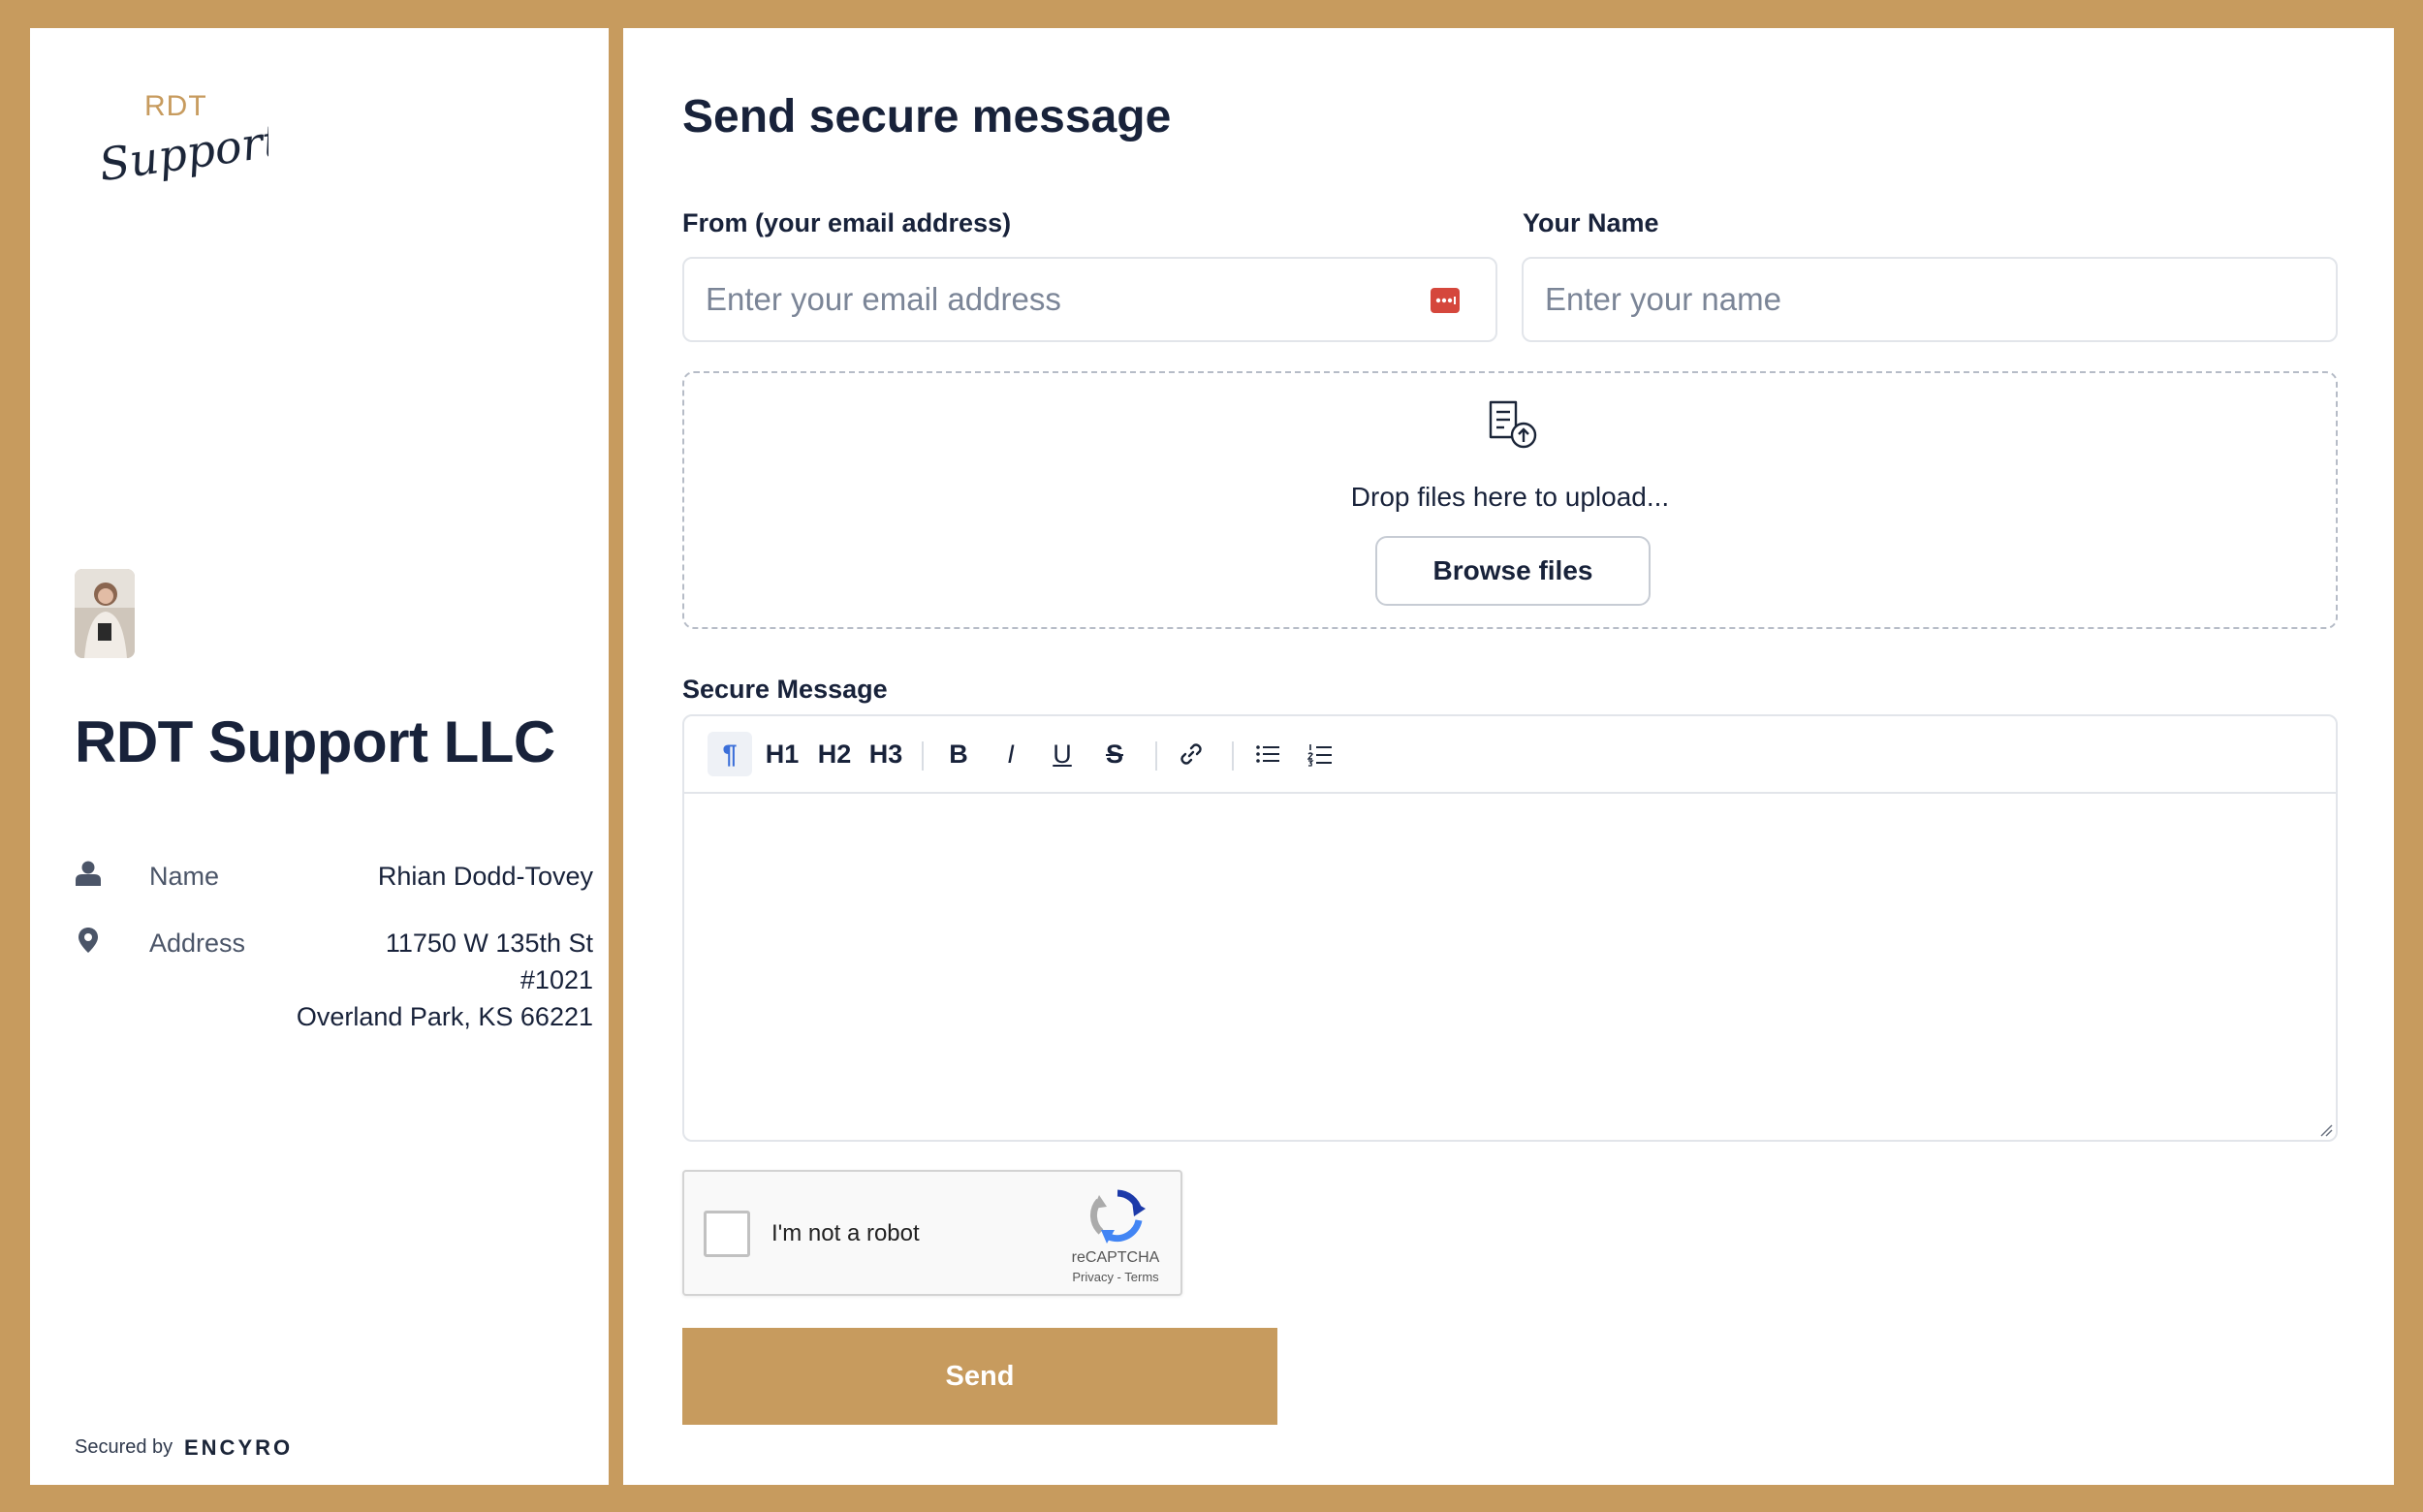 This screenshot has height=1512, width=2423. What do you see at coordinates (238, 1447) in the screenshot?
I see `svg-text: ENCYRO` at bounding box center [238, 1447].